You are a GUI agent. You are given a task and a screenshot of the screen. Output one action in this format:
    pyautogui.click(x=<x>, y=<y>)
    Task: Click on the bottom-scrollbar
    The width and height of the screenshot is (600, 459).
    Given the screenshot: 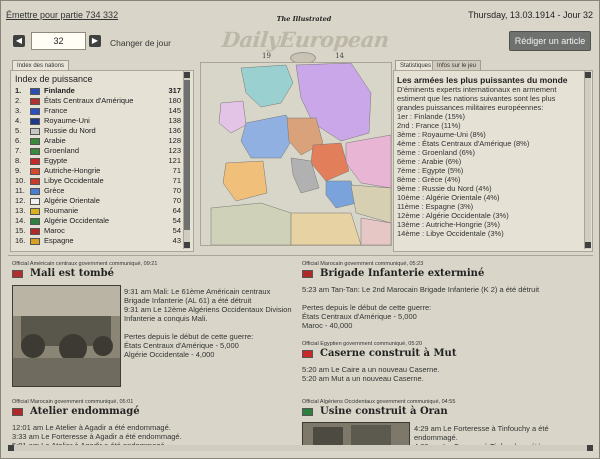 What is the action you would take?
    pyautogui.click(x=300, y=448)
    